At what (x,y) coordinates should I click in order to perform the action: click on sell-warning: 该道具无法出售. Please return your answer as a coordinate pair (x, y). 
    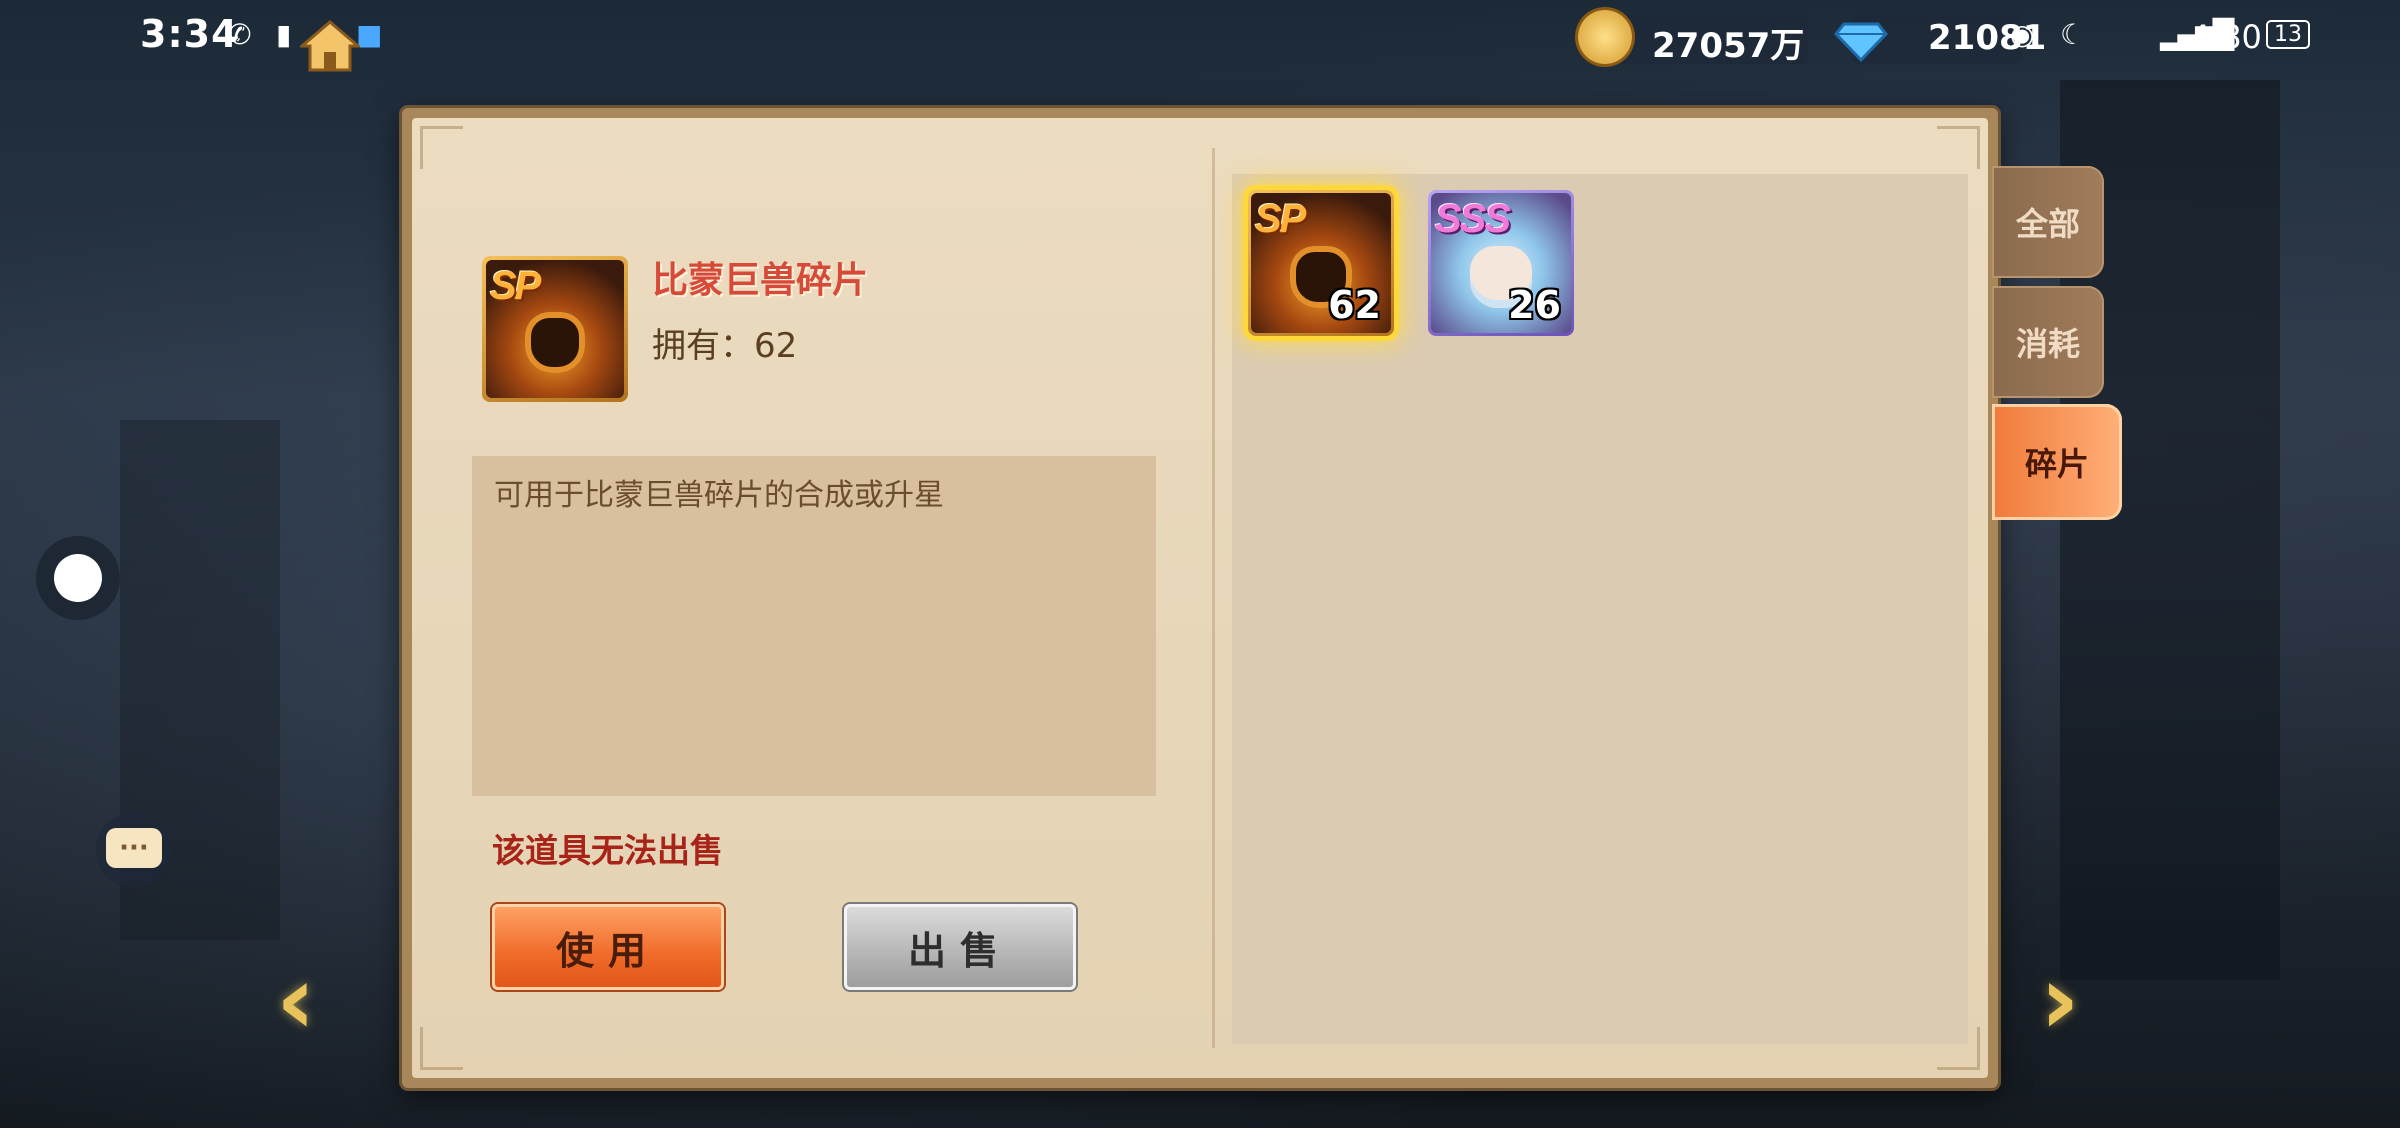
    Looking at the image, I should click on (607, 850).